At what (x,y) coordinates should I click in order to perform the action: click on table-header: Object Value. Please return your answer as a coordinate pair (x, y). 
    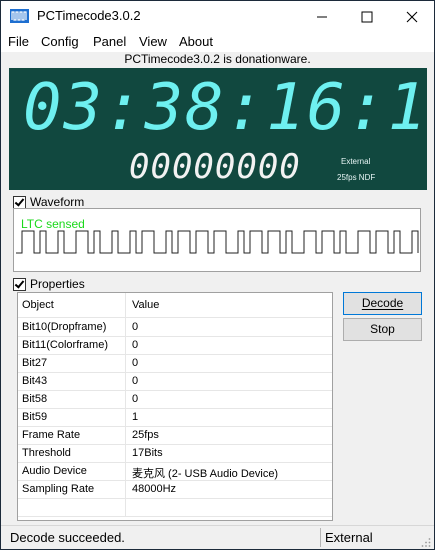
    Looking at the image, I should click on (175, 305).